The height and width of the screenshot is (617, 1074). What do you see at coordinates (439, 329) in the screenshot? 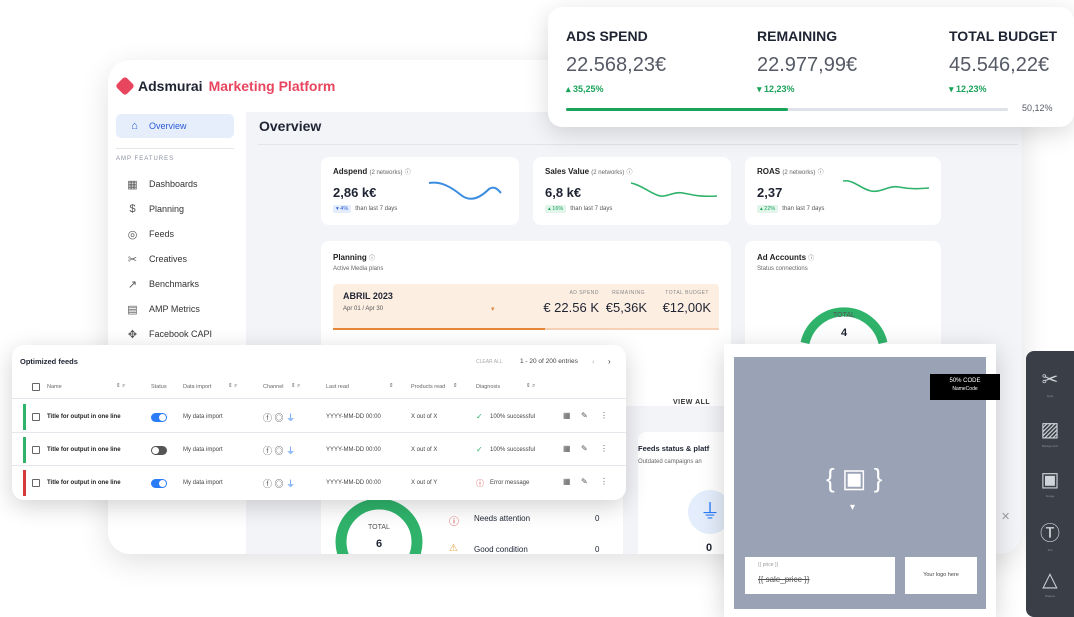
I see `plan-progress-fill` at bounding box center [439, 329].